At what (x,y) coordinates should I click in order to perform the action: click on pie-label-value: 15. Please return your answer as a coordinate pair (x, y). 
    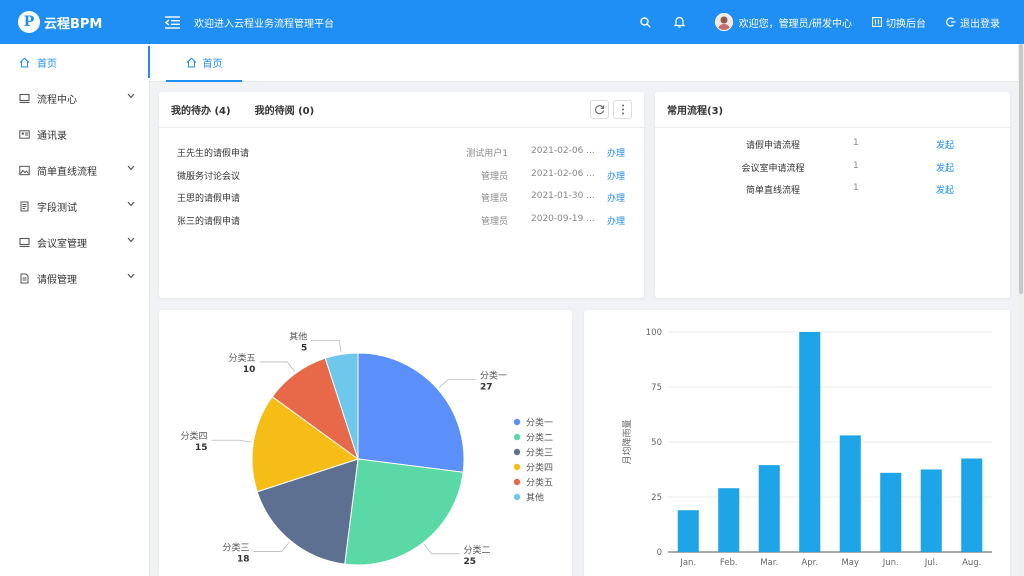
    Looking at the image, I should click on (201, 448).